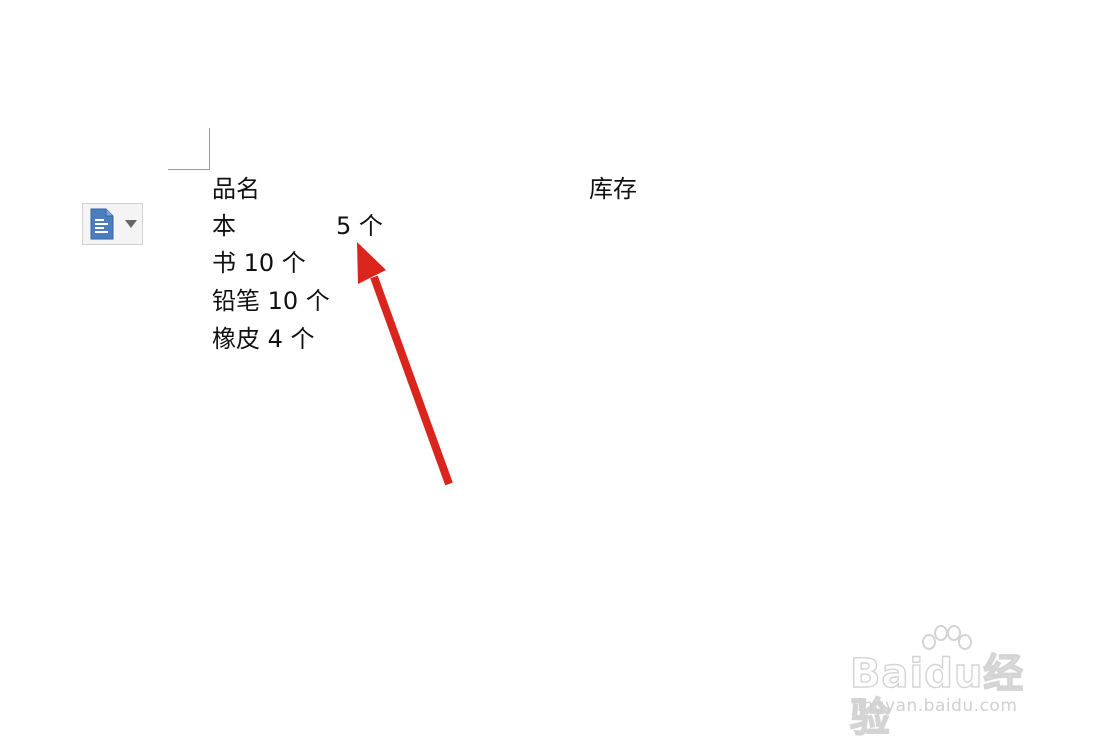  What do you see at coordinates (951, 682) in the screenshot?
I see `baidu-watermark: Baidu经验 jingyan.baidu.com` at bounding box center [951, 682].